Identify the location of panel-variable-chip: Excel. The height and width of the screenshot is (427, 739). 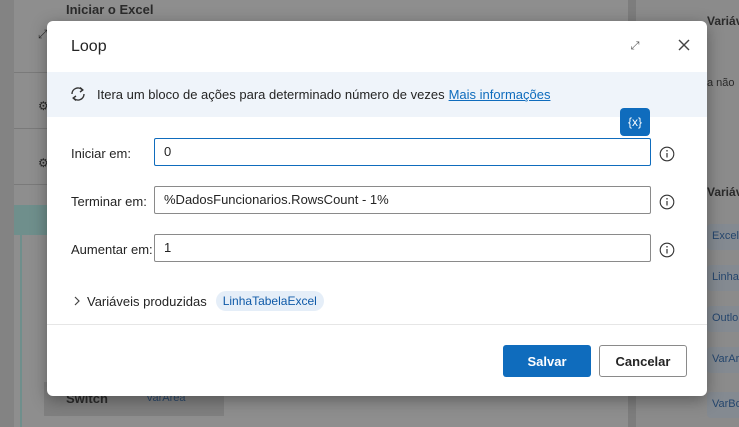
(723, 237).